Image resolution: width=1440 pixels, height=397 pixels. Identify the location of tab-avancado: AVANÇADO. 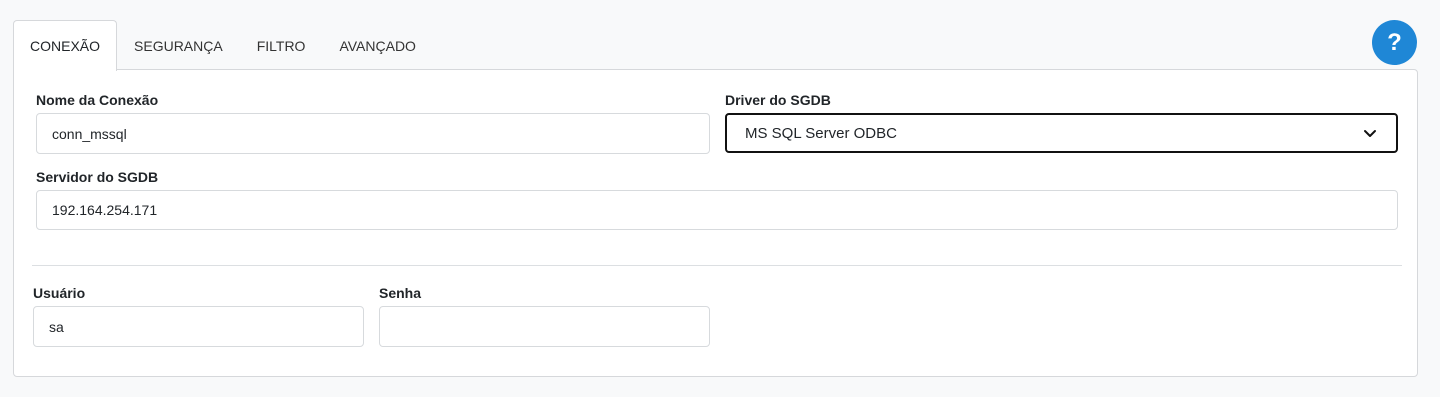
(377, 45).